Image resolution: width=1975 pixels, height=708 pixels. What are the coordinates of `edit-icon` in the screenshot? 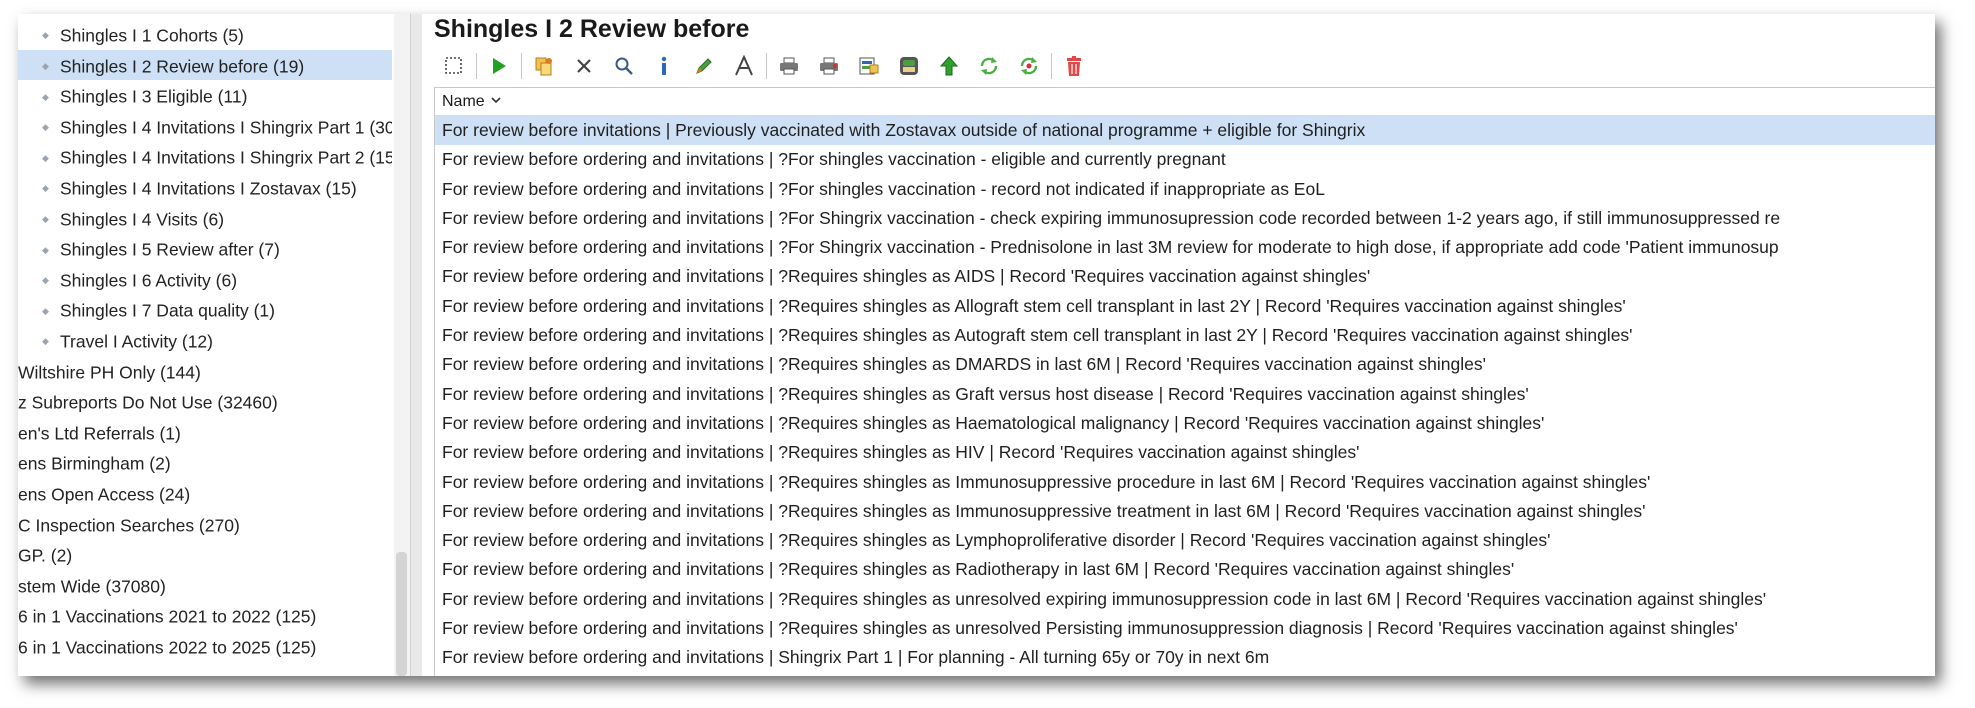 It's located at (704, 66).